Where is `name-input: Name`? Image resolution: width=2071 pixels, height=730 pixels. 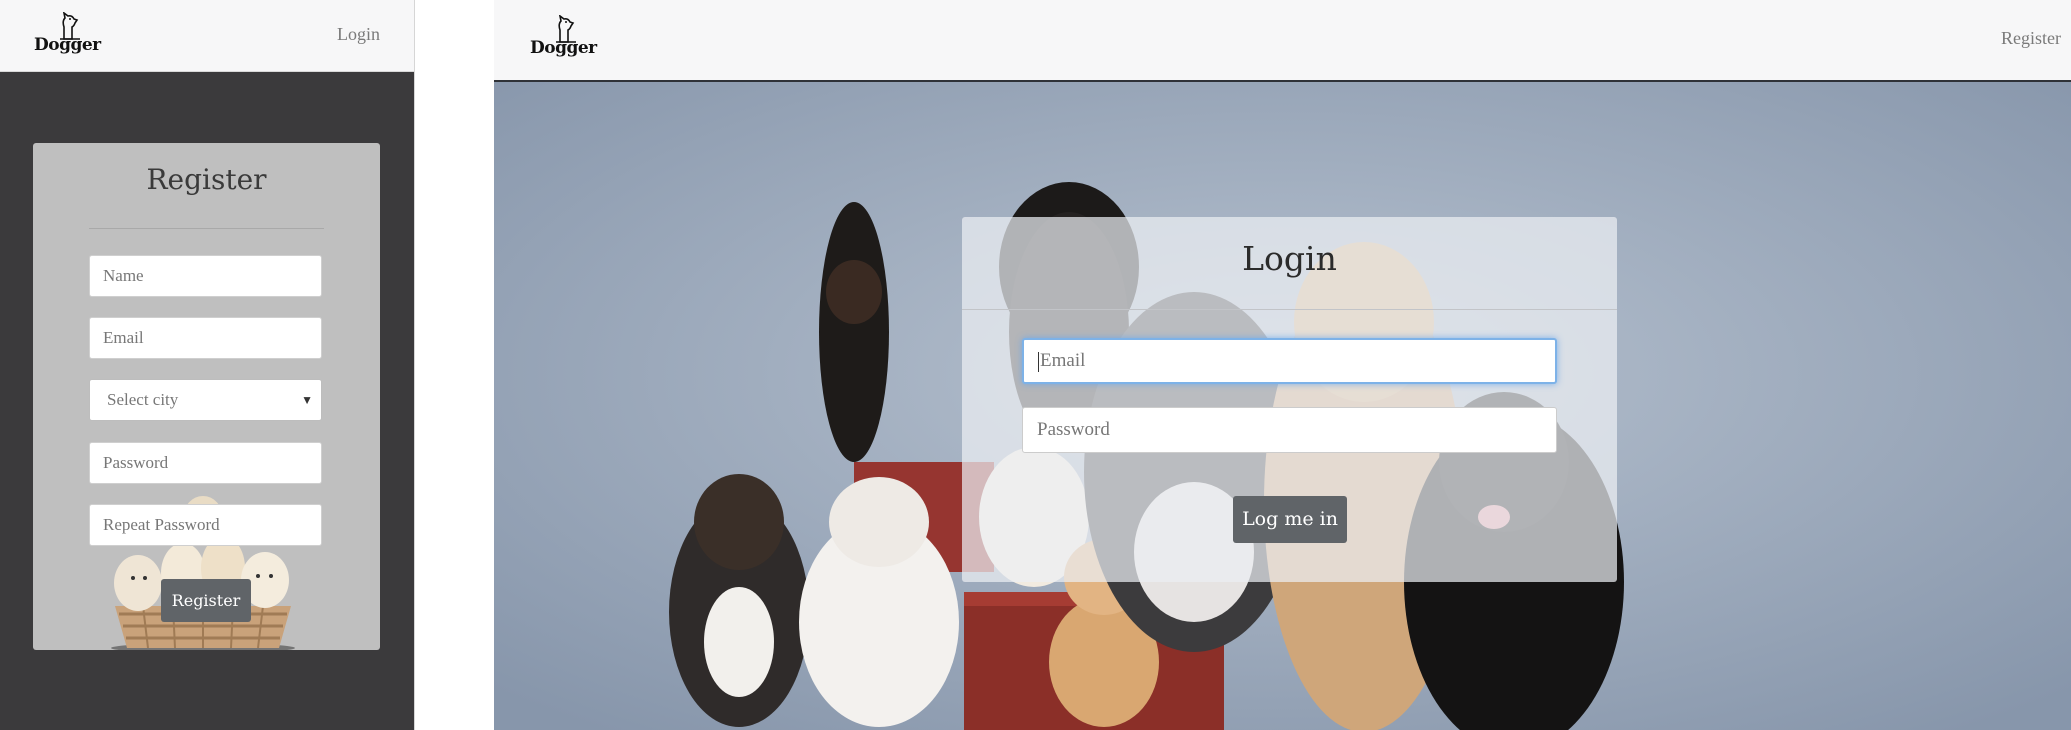 name-input: Name is located at coordinates (205, 276).